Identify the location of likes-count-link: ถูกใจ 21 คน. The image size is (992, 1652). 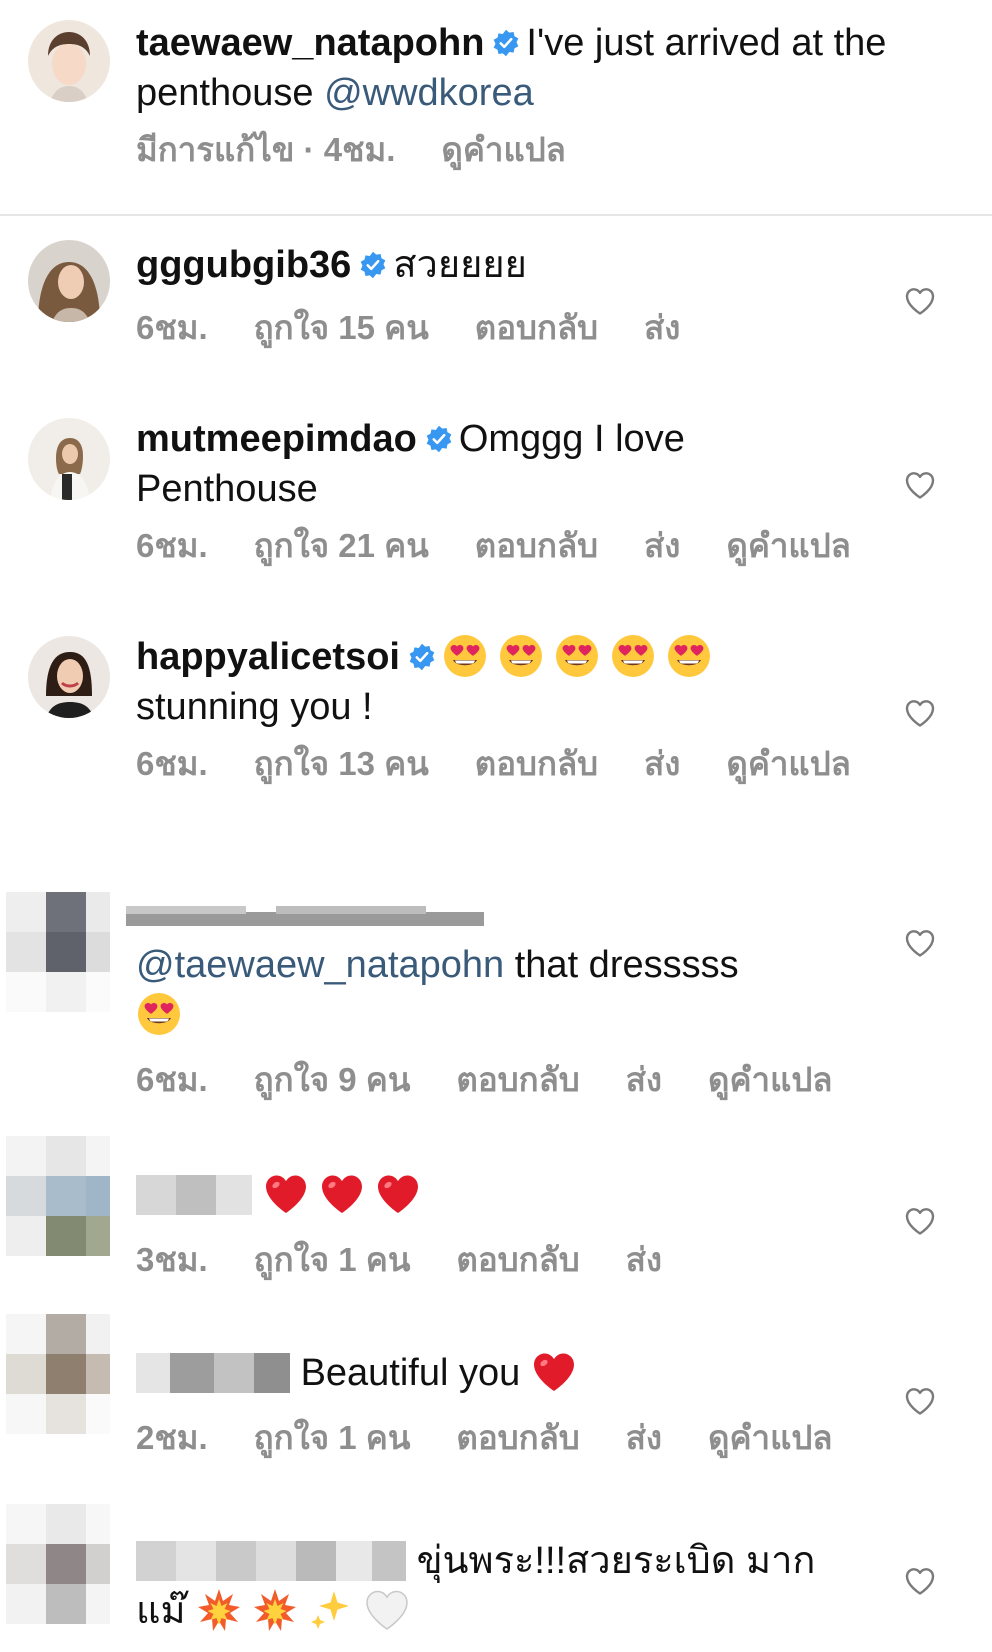
(341, 545).